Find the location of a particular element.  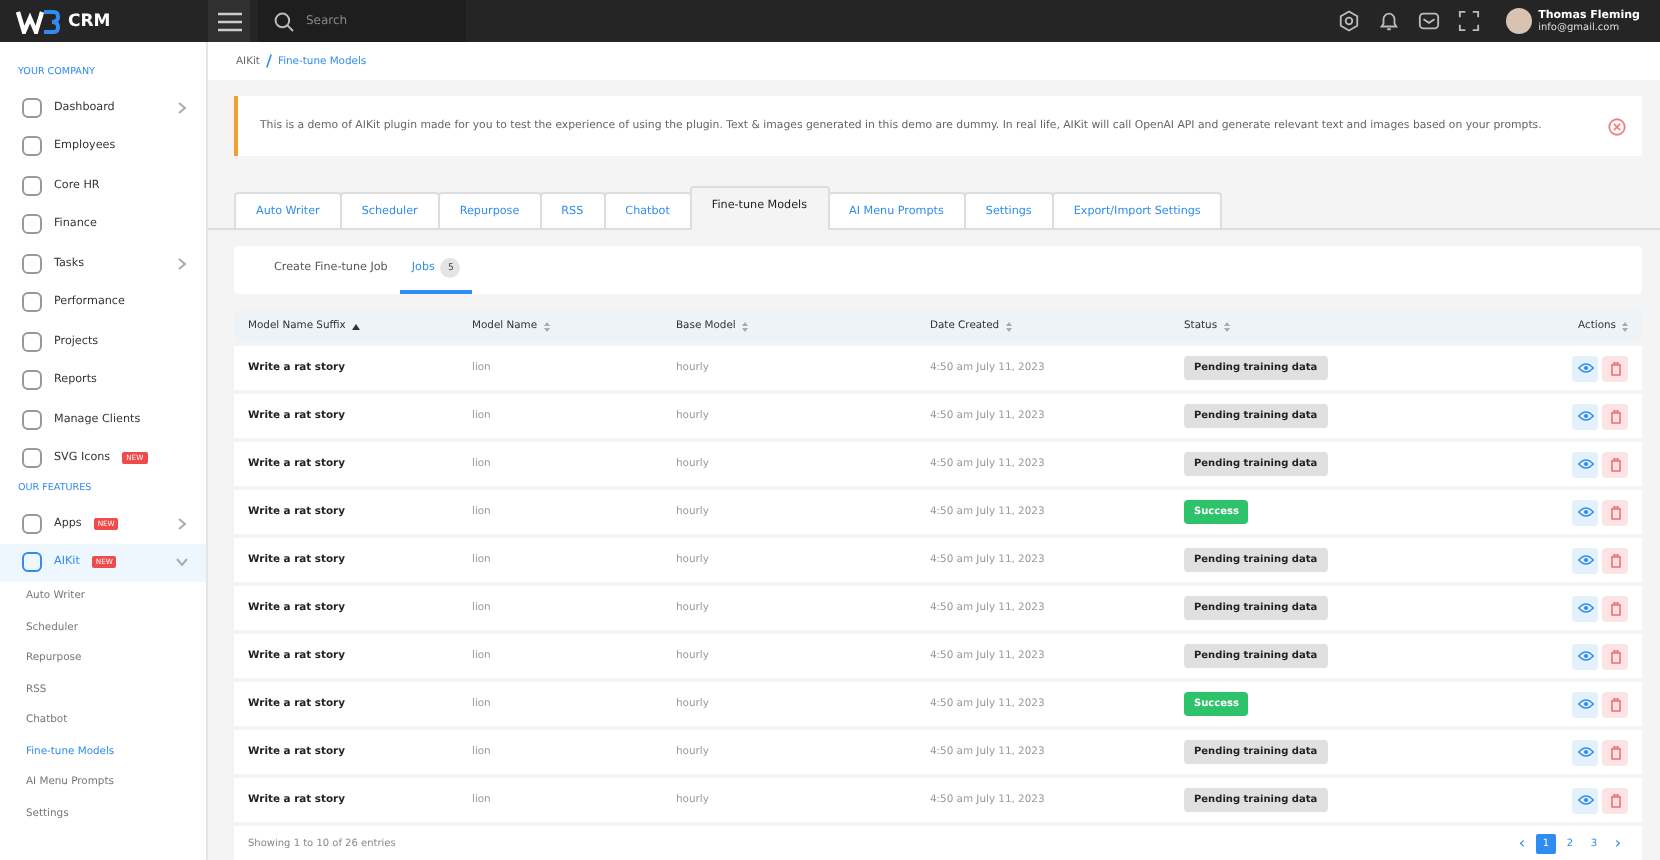

next-page-button: › is located at coordinates (1618, 844).